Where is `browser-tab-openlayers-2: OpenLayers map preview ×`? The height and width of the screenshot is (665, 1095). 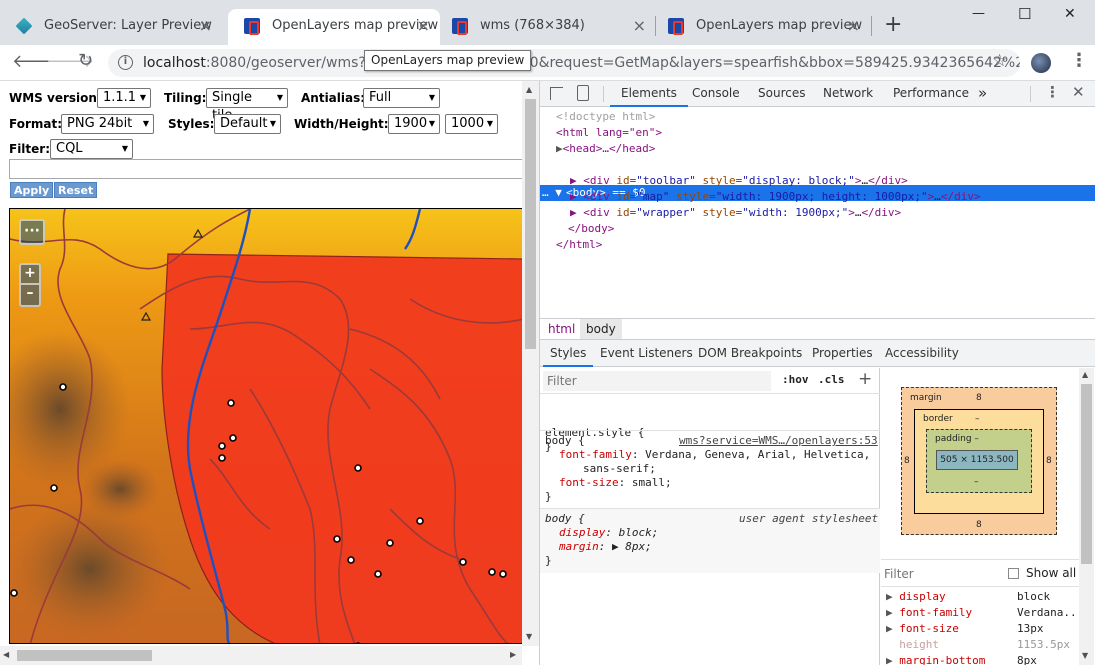
browser-tab-openlayers-2: OpenLayers map preview × is located at coordinates (761, 27).